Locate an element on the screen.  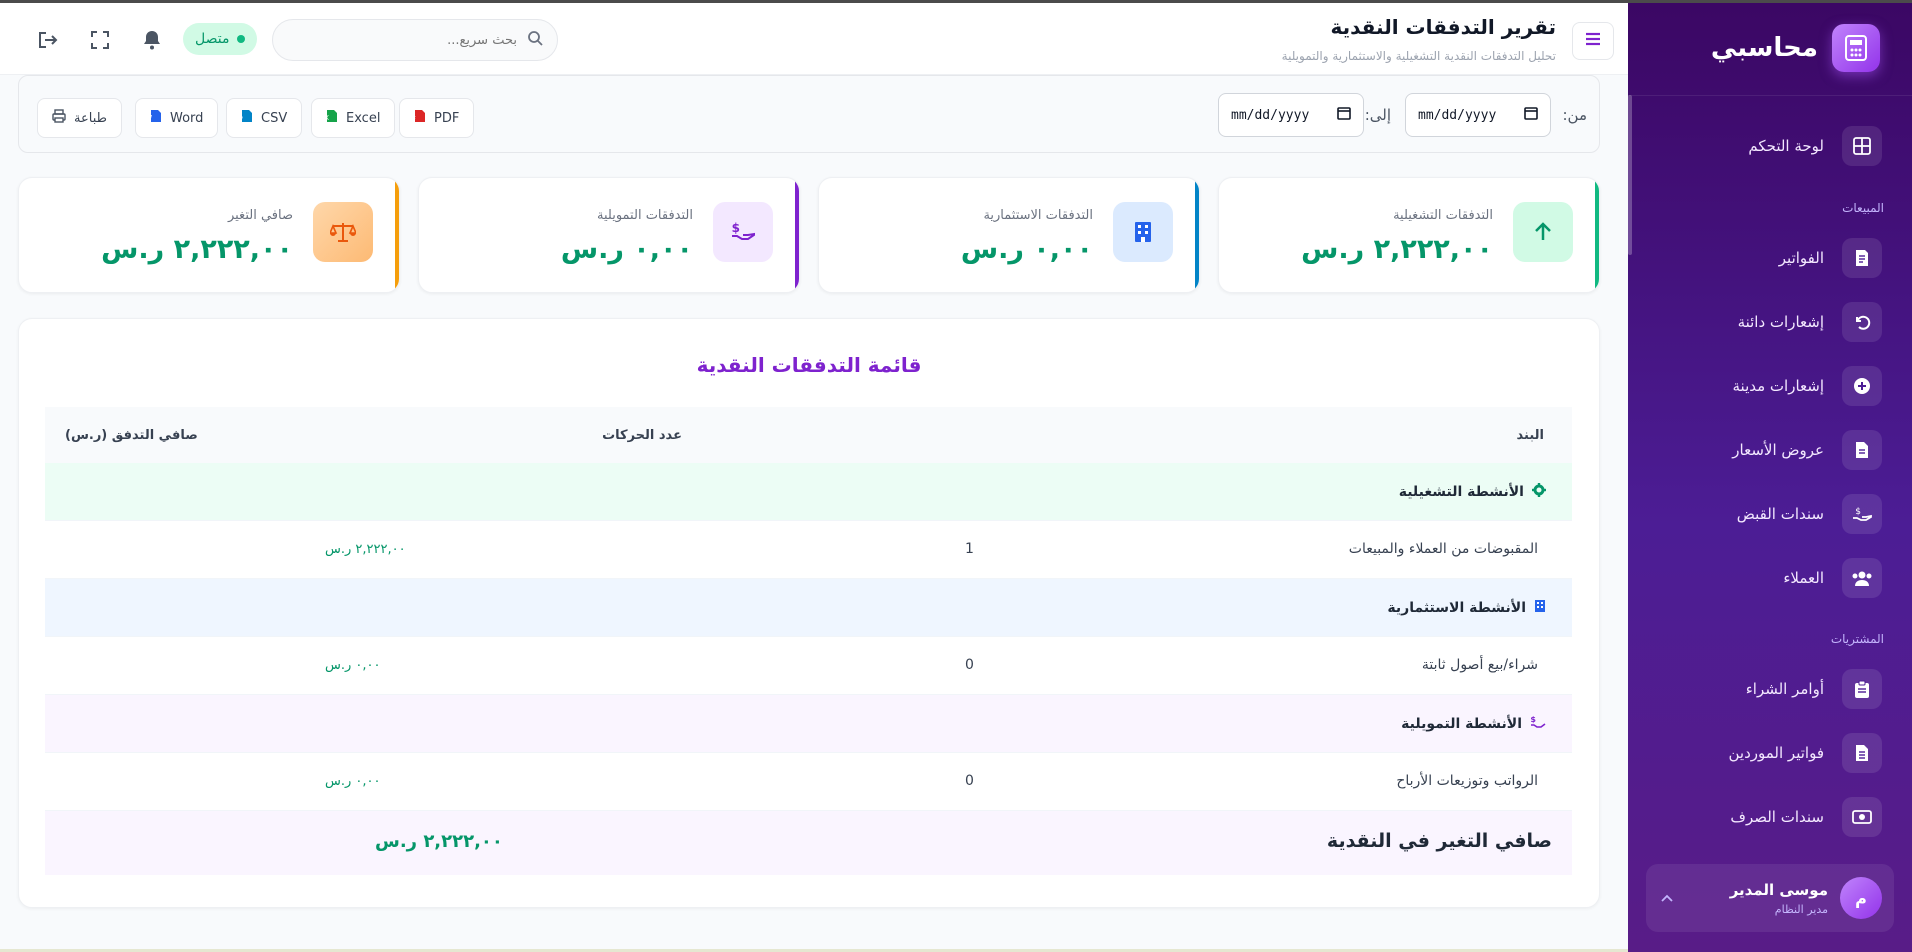
section-label: الأنشطة التشغيلية is located at coordinates (1472, 492).